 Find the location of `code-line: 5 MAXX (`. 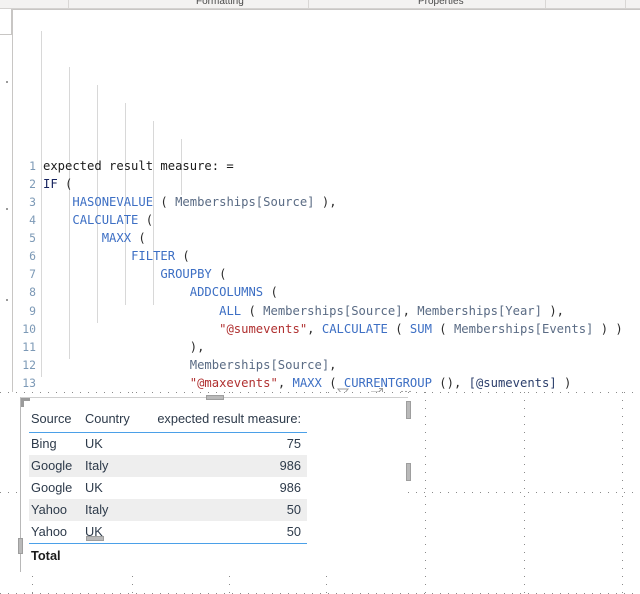

code-line: 5 MAXX ( is located at coordinates (326, 238).